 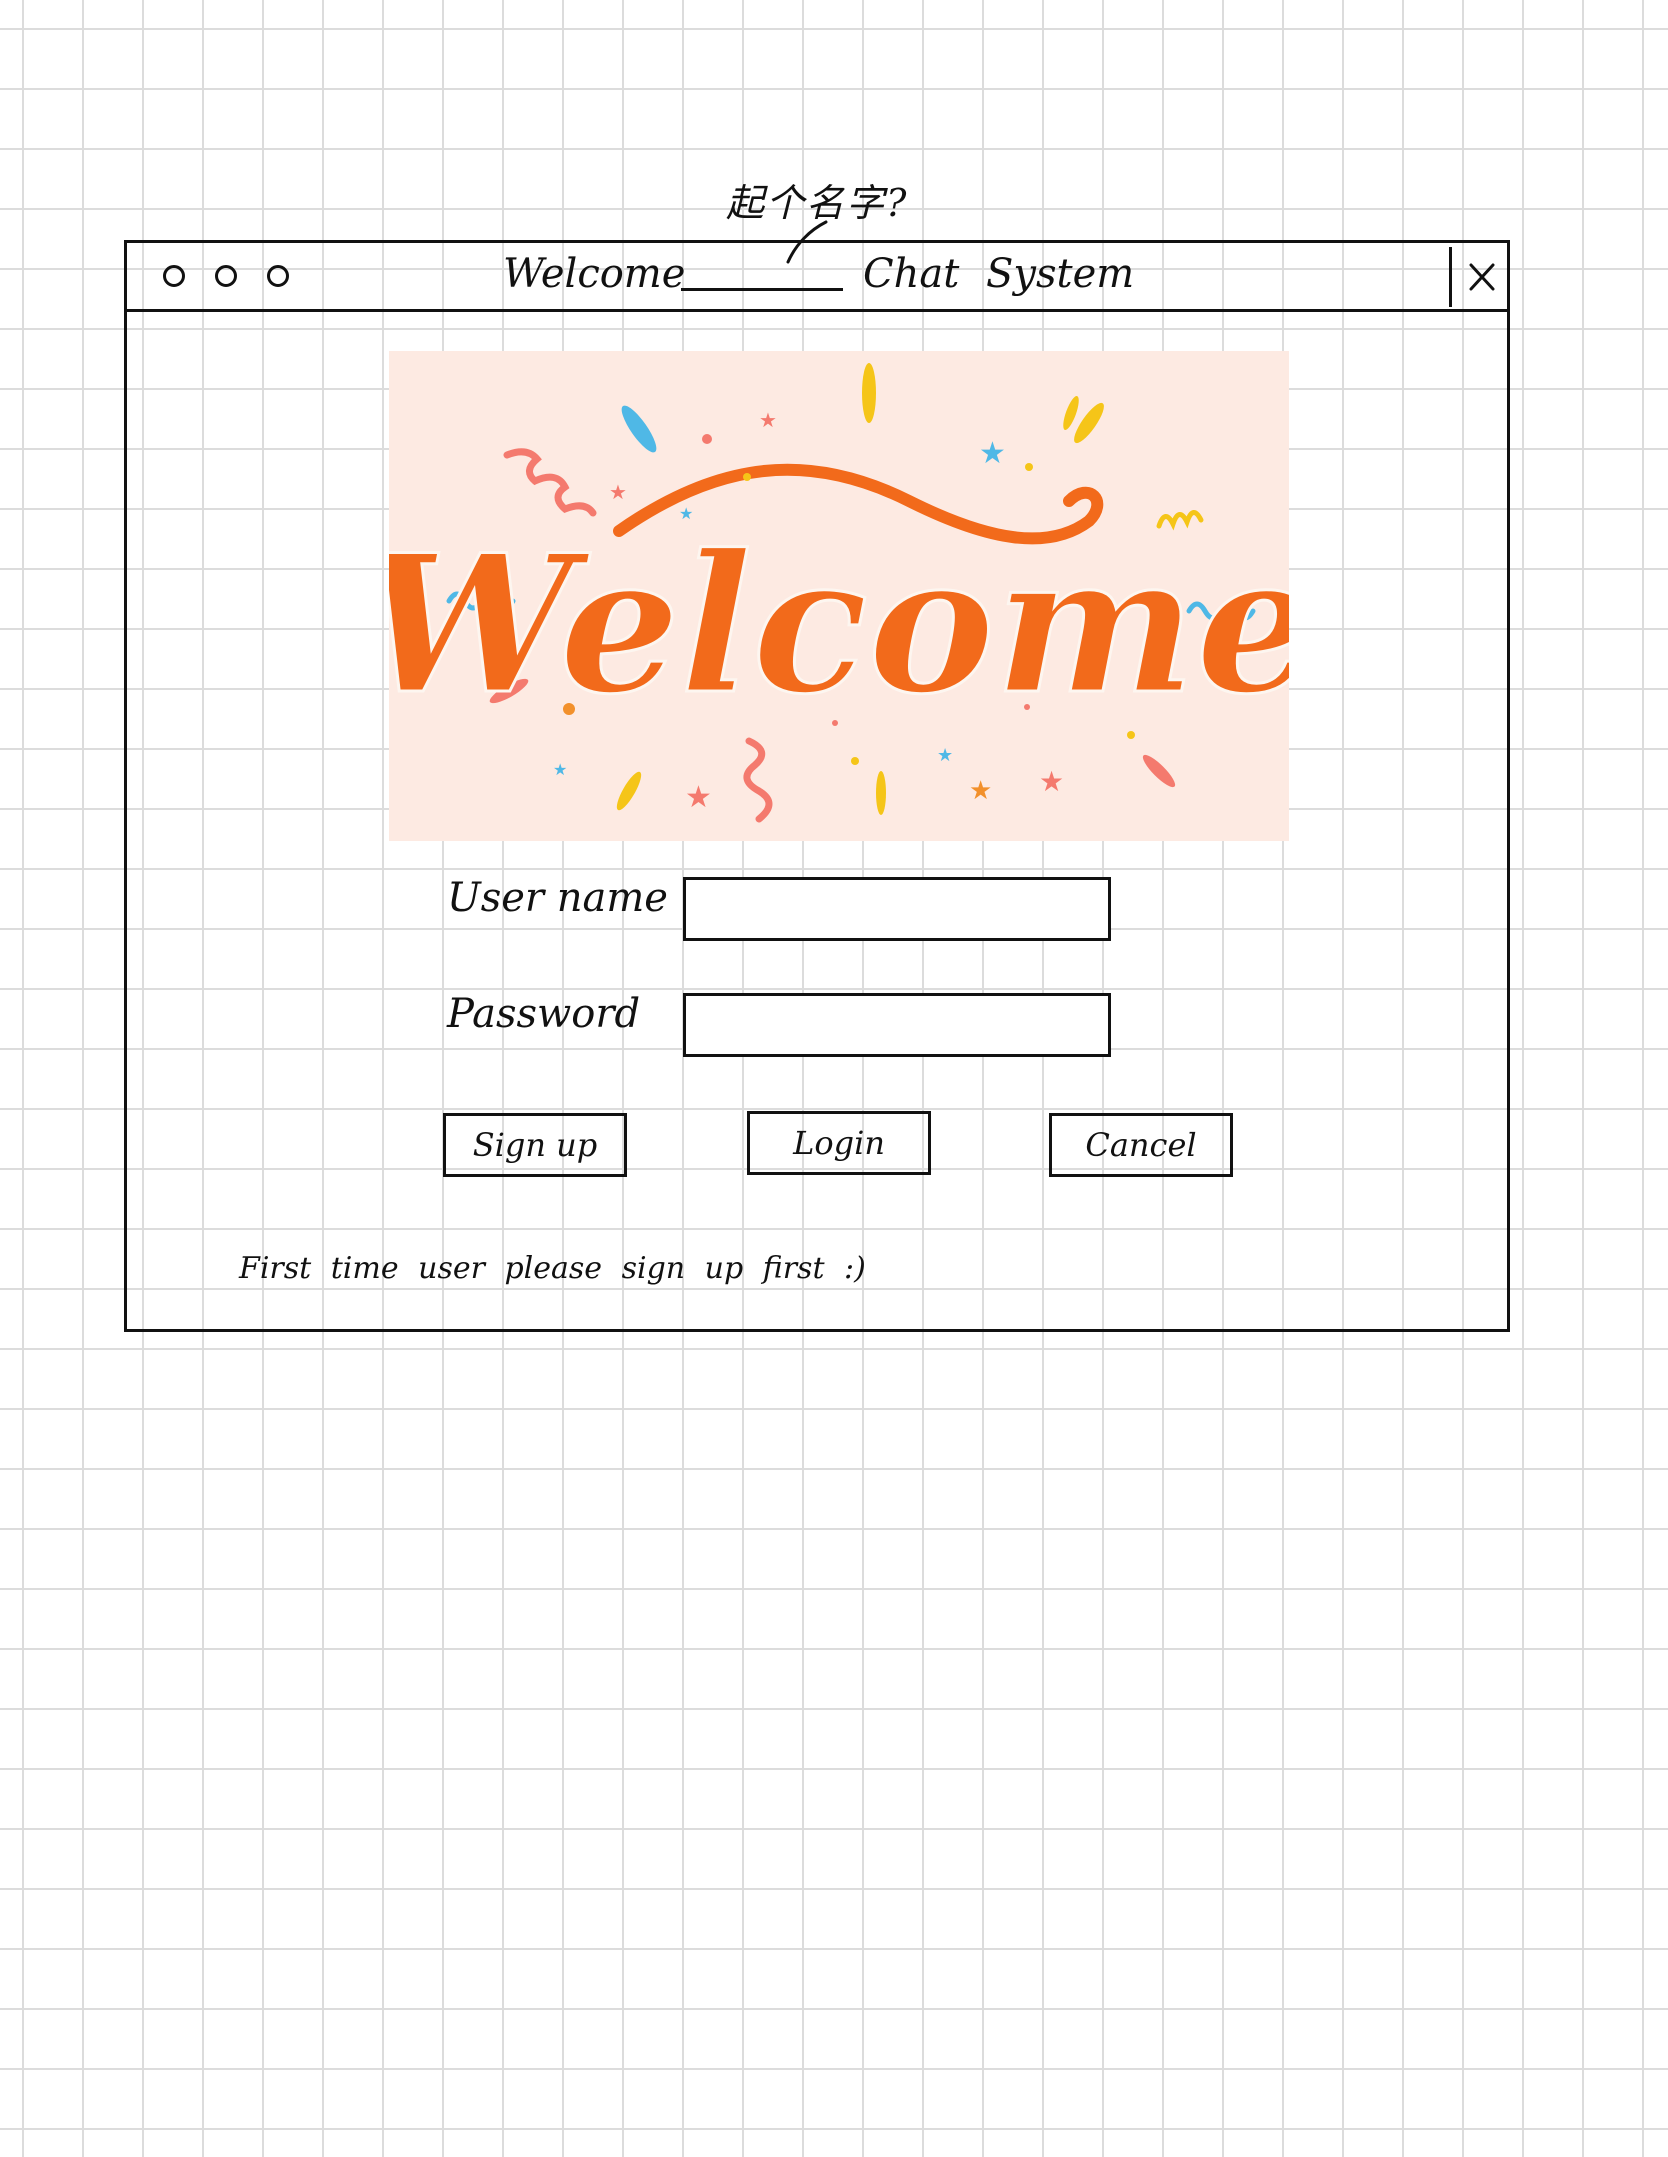 What do you see at coordinates (544, 1014) in the screenshot?
I see `password-label: Password` at bounding box center [544, 1014].